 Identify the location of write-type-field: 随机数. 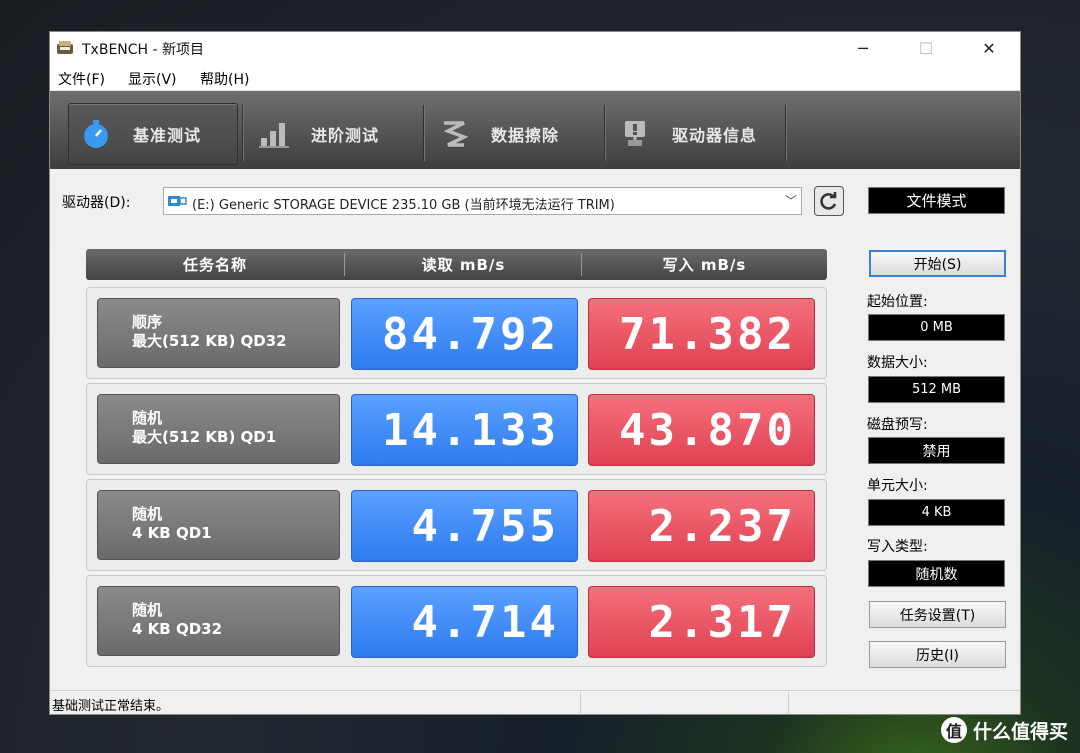
(936, 573).